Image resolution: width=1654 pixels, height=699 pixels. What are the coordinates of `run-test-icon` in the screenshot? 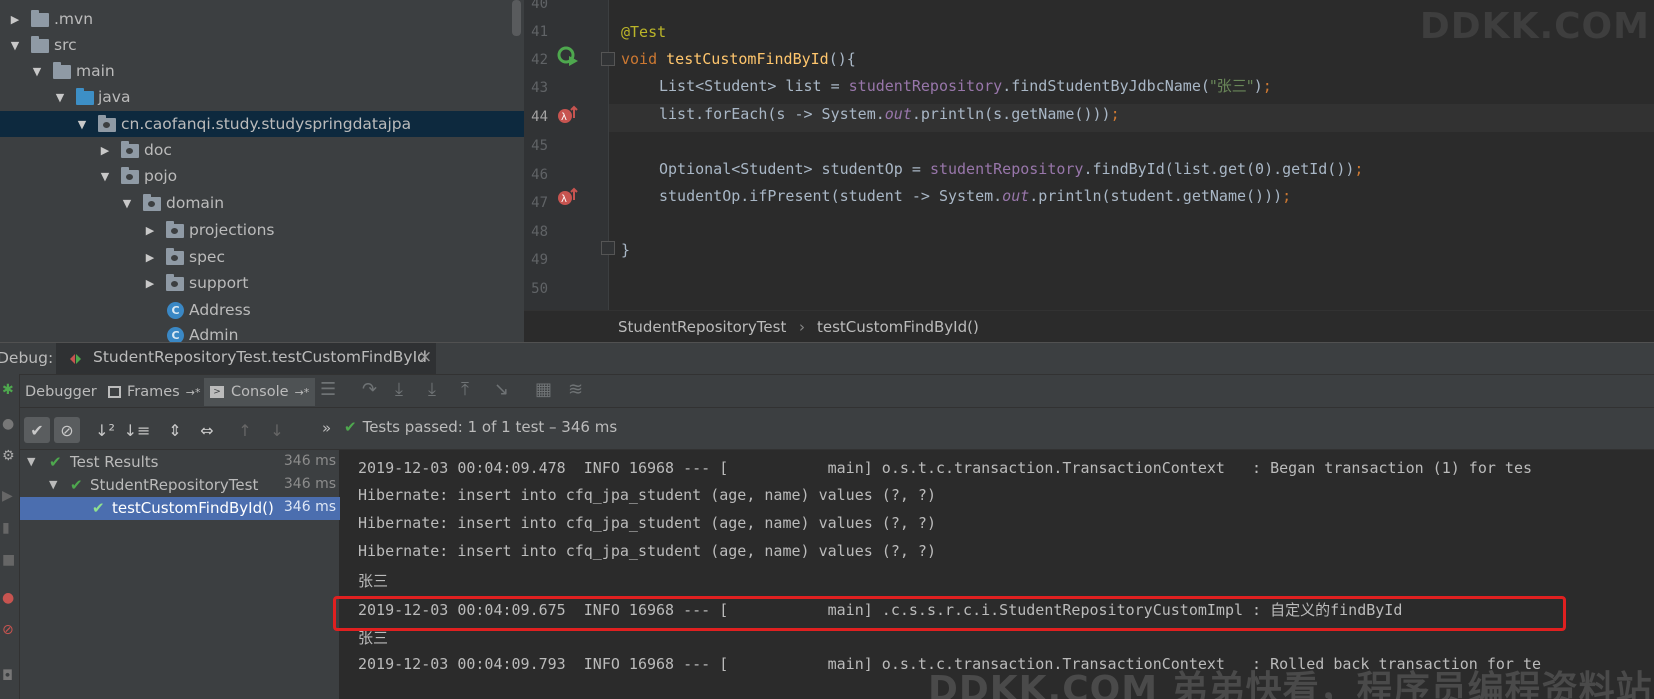 It's located at (568, 57).